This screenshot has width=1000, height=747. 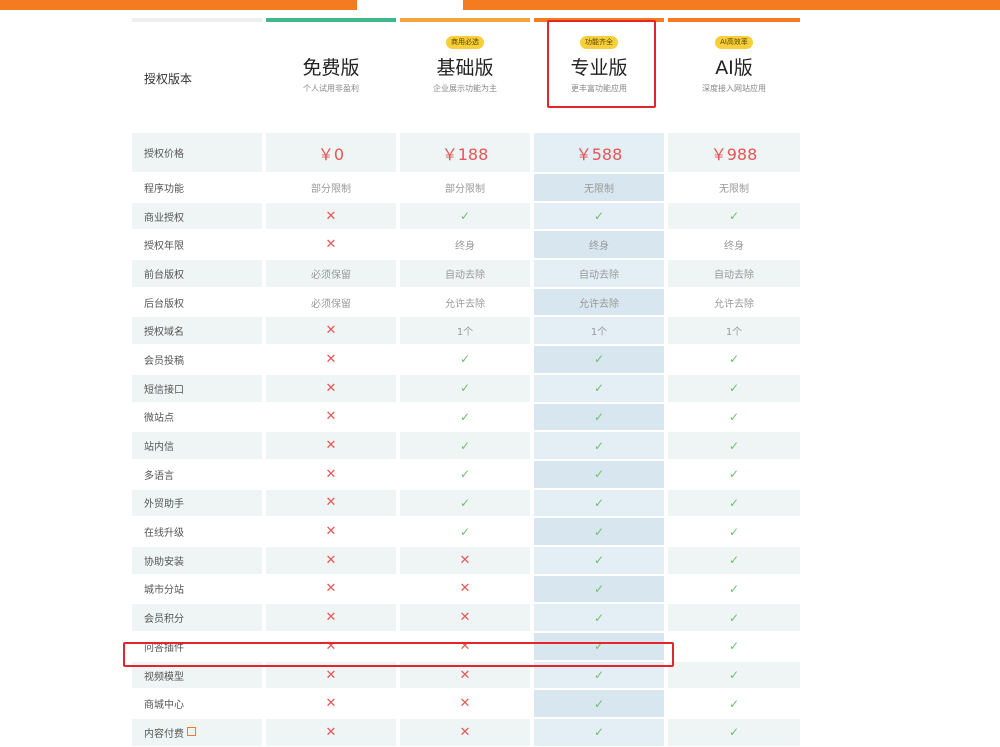 I want to click on feature-label-text: 在线升级, so click(x=164, y=534).